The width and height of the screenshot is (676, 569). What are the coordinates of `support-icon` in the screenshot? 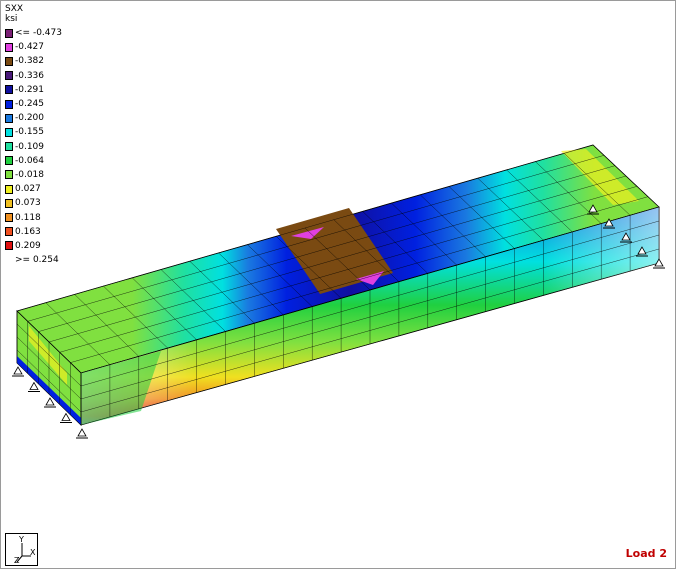 It's located at (82, 433).